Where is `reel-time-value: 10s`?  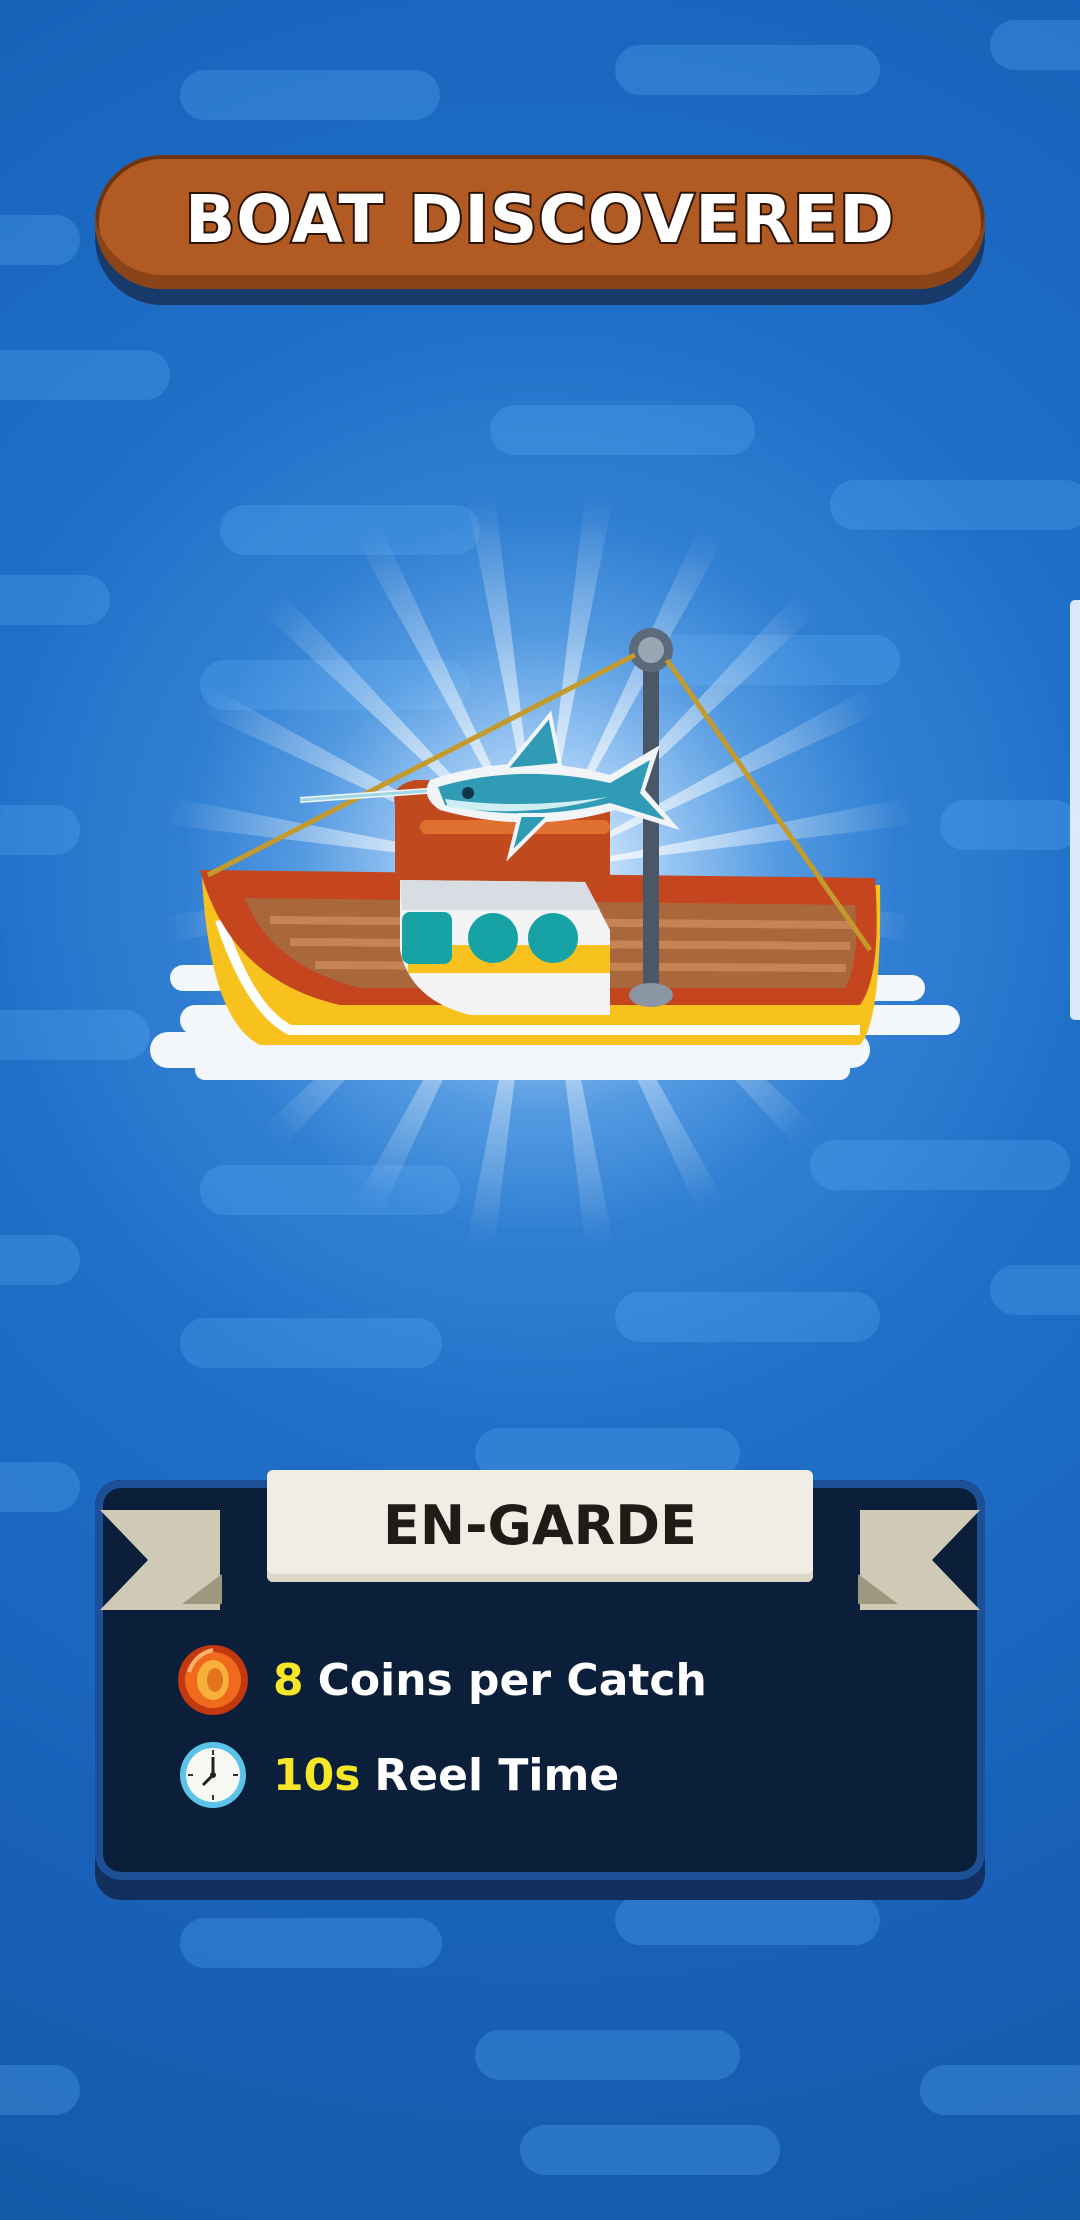 reel-time-value: 10s is located at coordinates (317, 1775).